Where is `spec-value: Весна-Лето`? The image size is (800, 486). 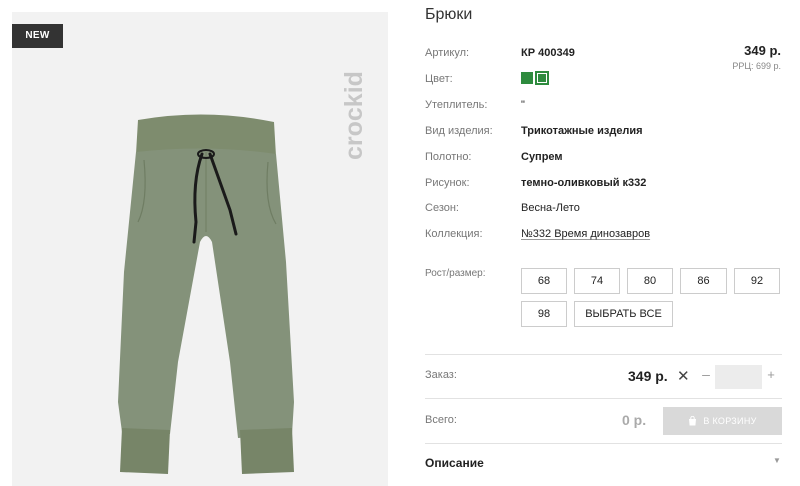
spec-value: Весна-Лето is located at coordinates (550, 208).